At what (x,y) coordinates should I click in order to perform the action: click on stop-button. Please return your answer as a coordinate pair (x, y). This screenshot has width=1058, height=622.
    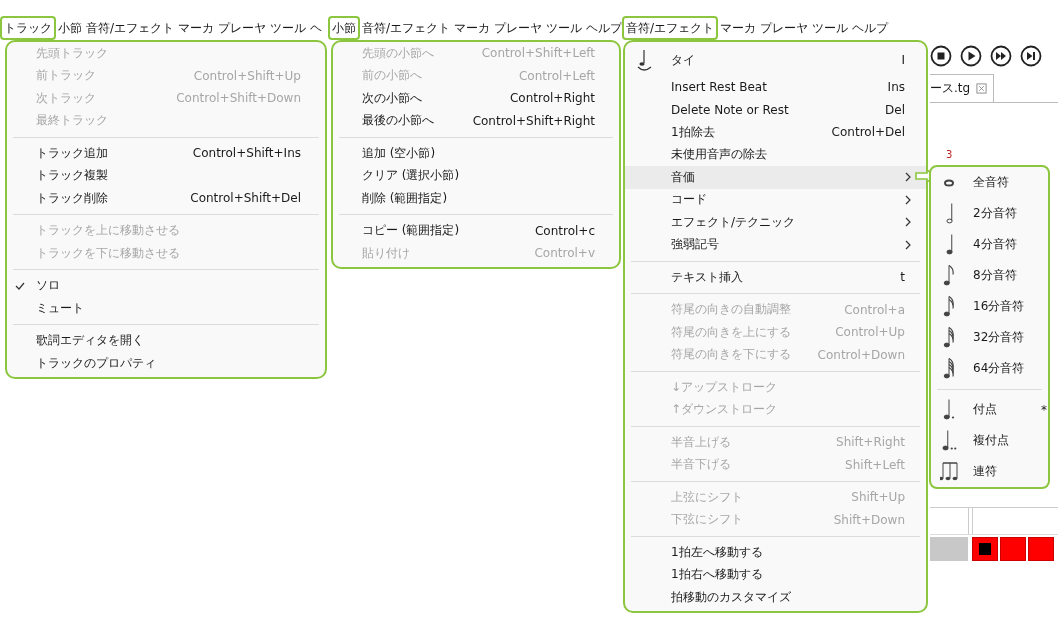
    Looking at the image, I should click on (941, 56).